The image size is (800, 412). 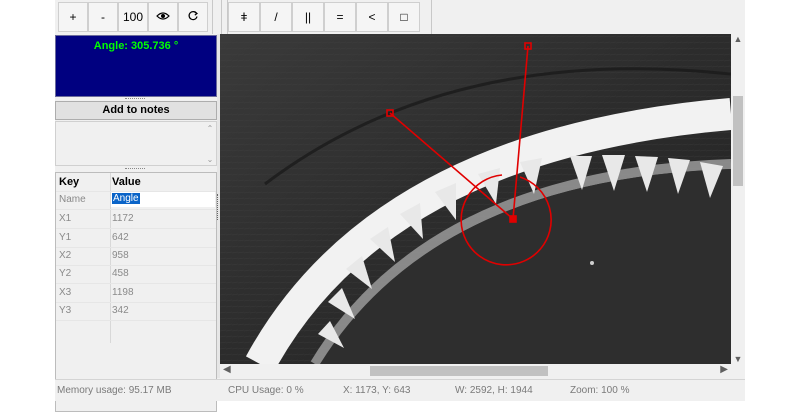 What do you see at coordinates (210, 128) in the screenshot?
I see `chevron-up-icon: ⌃` at bounding box center [210, 128].